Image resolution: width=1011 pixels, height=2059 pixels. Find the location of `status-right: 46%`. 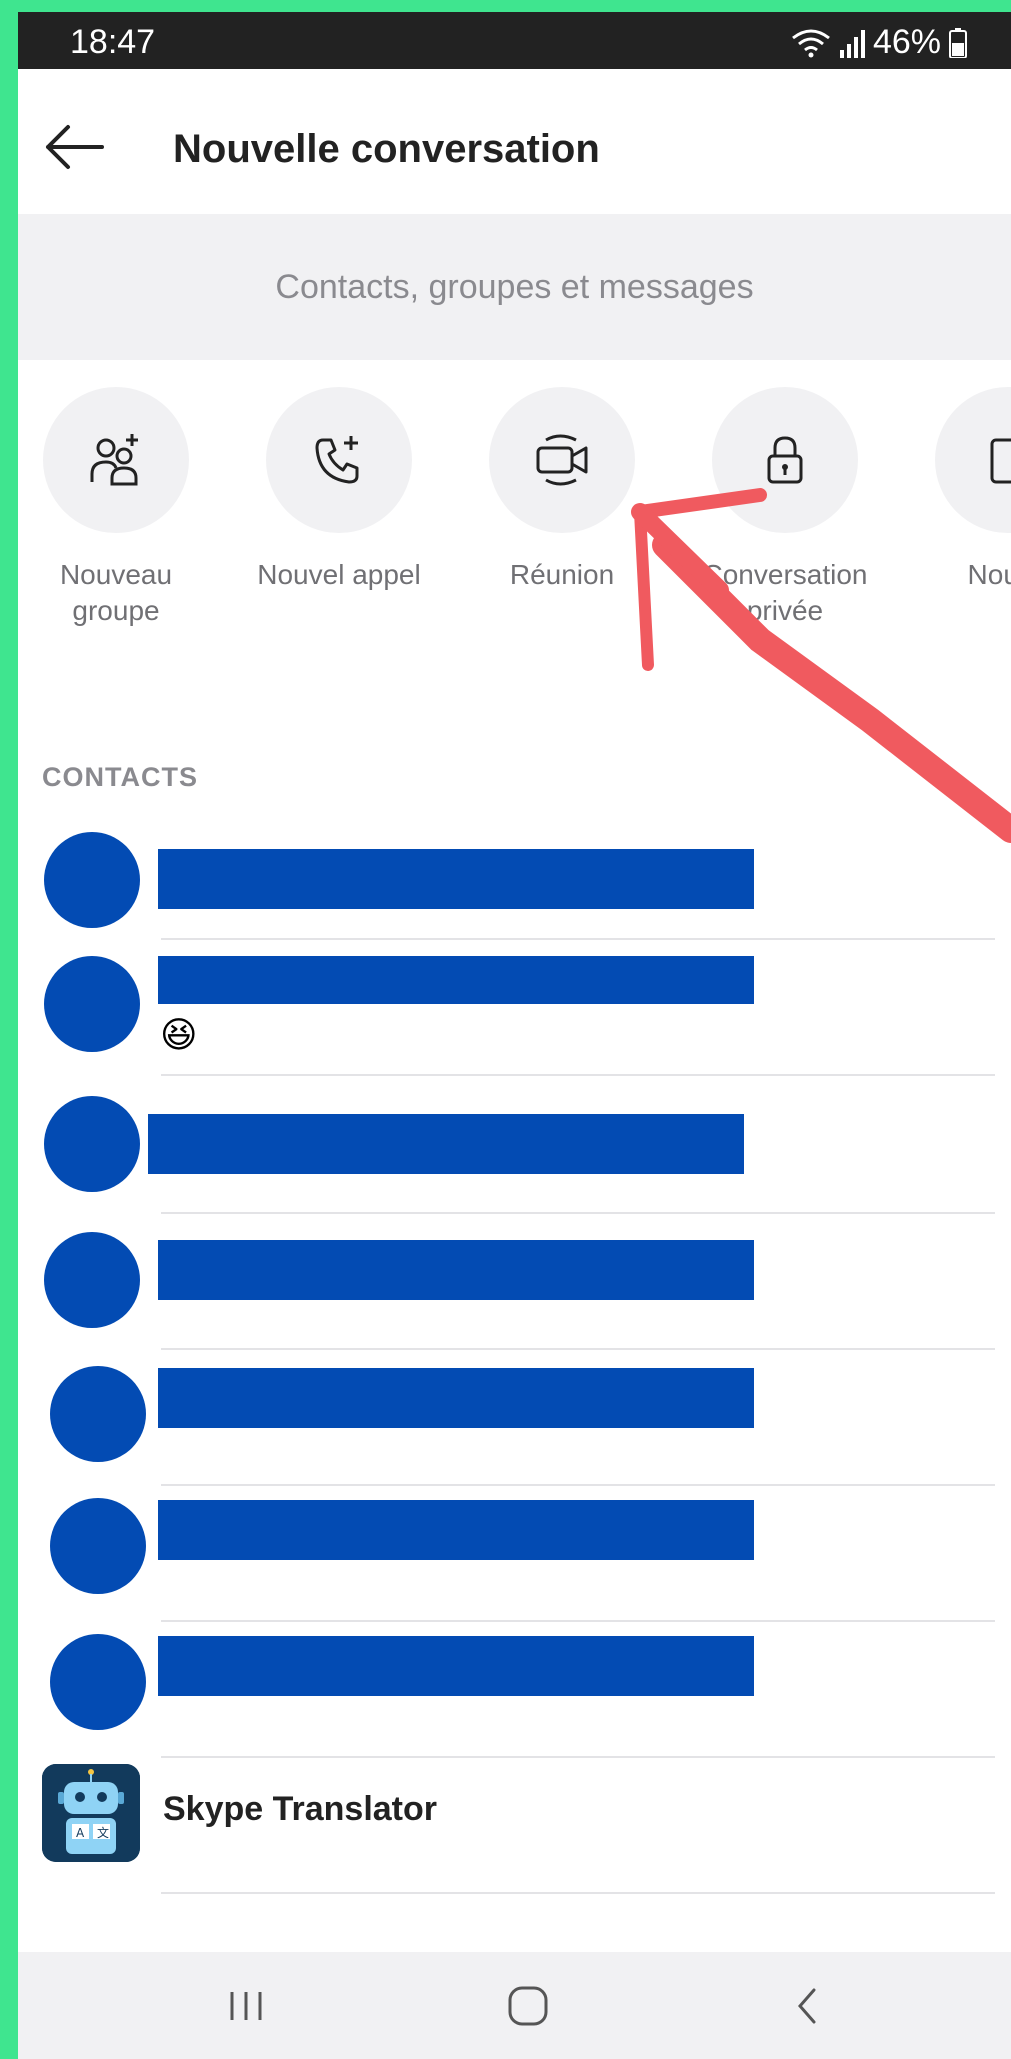

status-right: 46% is located at coordinates (879, 42).